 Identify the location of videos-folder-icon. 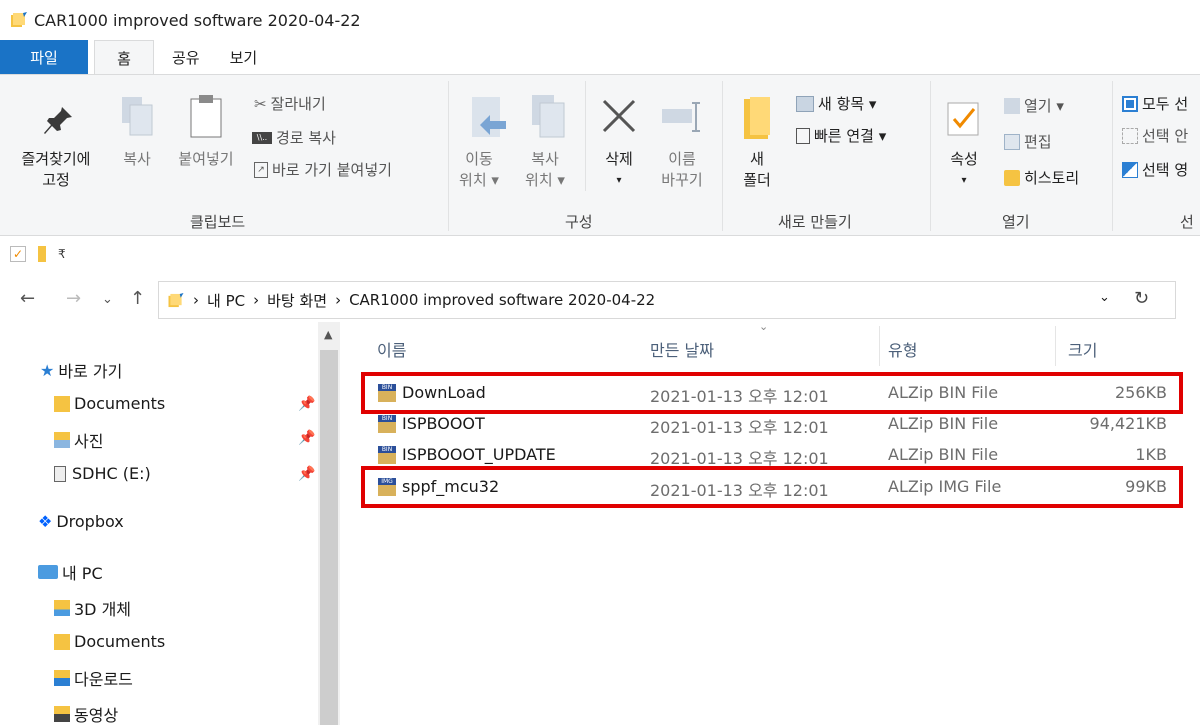
(62, 714).